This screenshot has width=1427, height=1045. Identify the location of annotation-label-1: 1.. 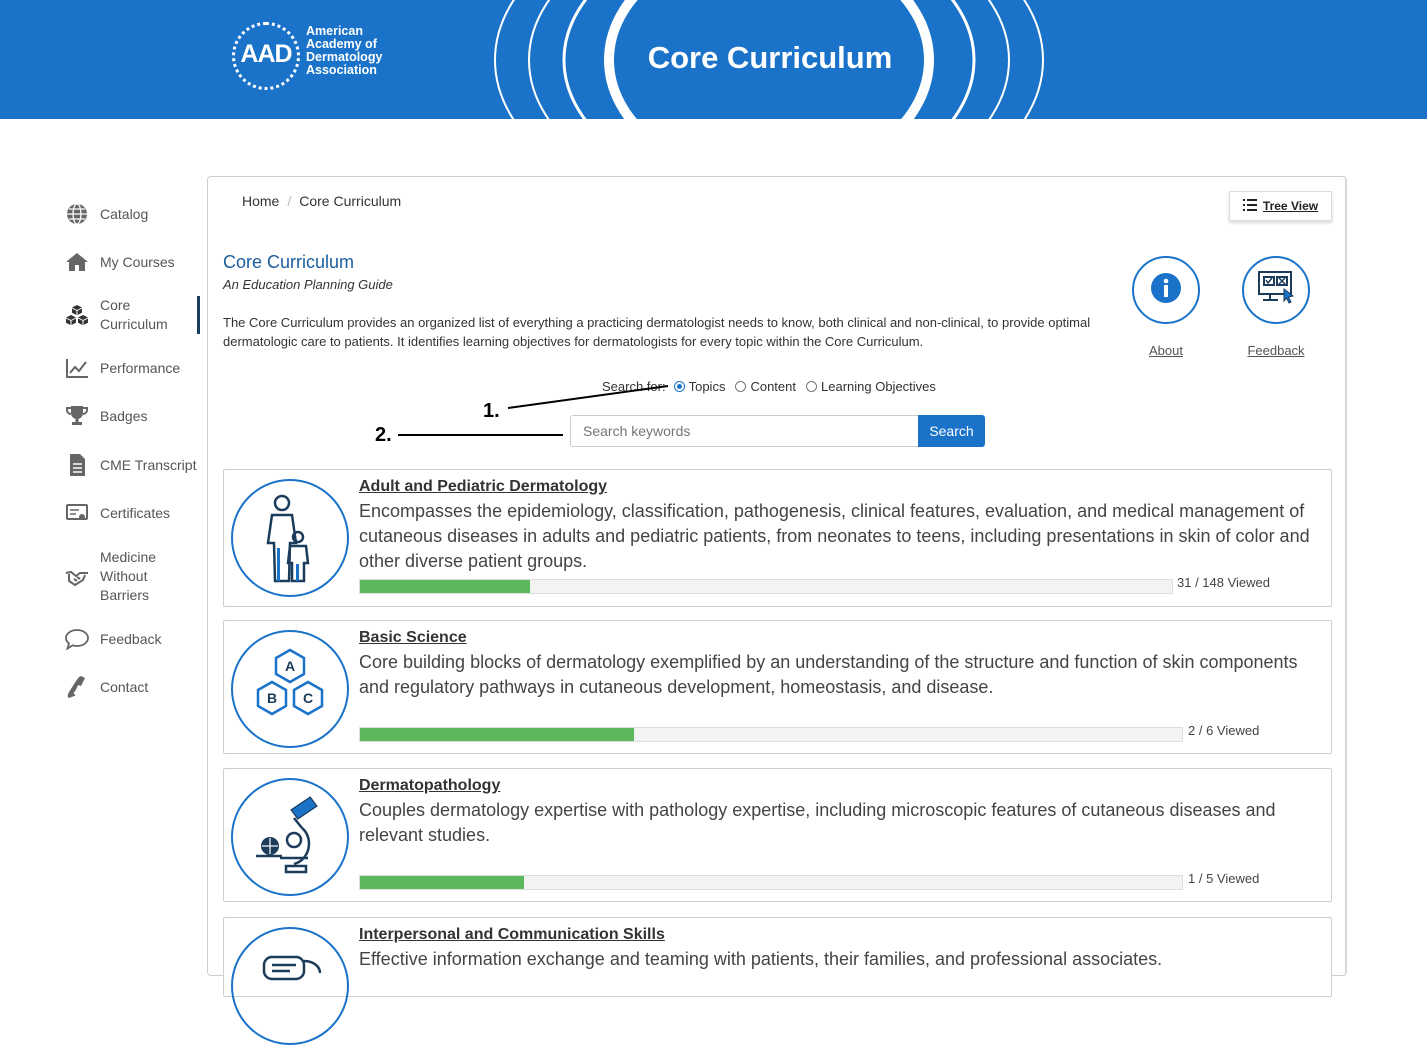
(491, 411).